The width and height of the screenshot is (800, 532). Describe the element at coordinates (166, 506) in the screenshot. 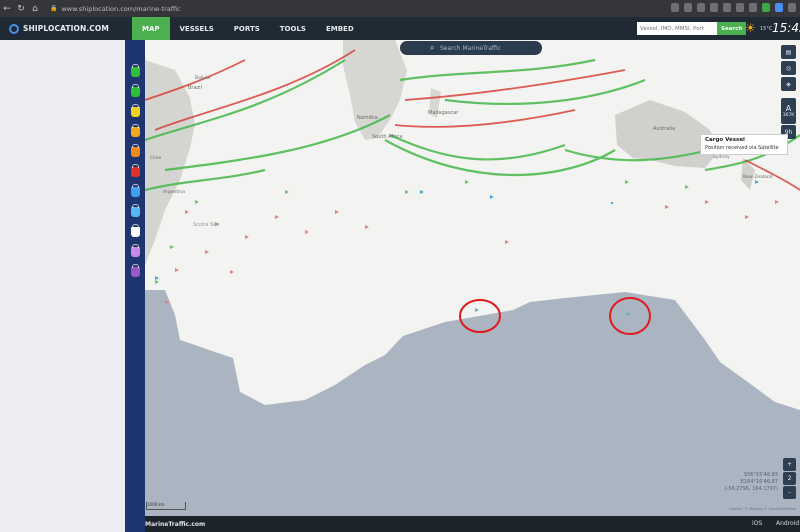

I see `map-scale: 1000 km` at that location.